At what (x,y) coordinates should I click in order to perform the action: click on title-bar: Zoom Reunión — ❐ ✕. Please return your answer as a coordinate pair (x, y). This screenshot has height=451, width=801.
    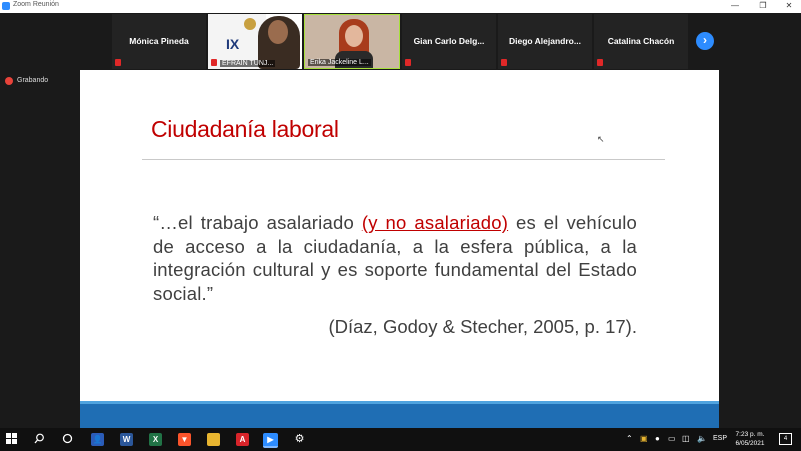
    Looking at the image, I should click on (400, 6).